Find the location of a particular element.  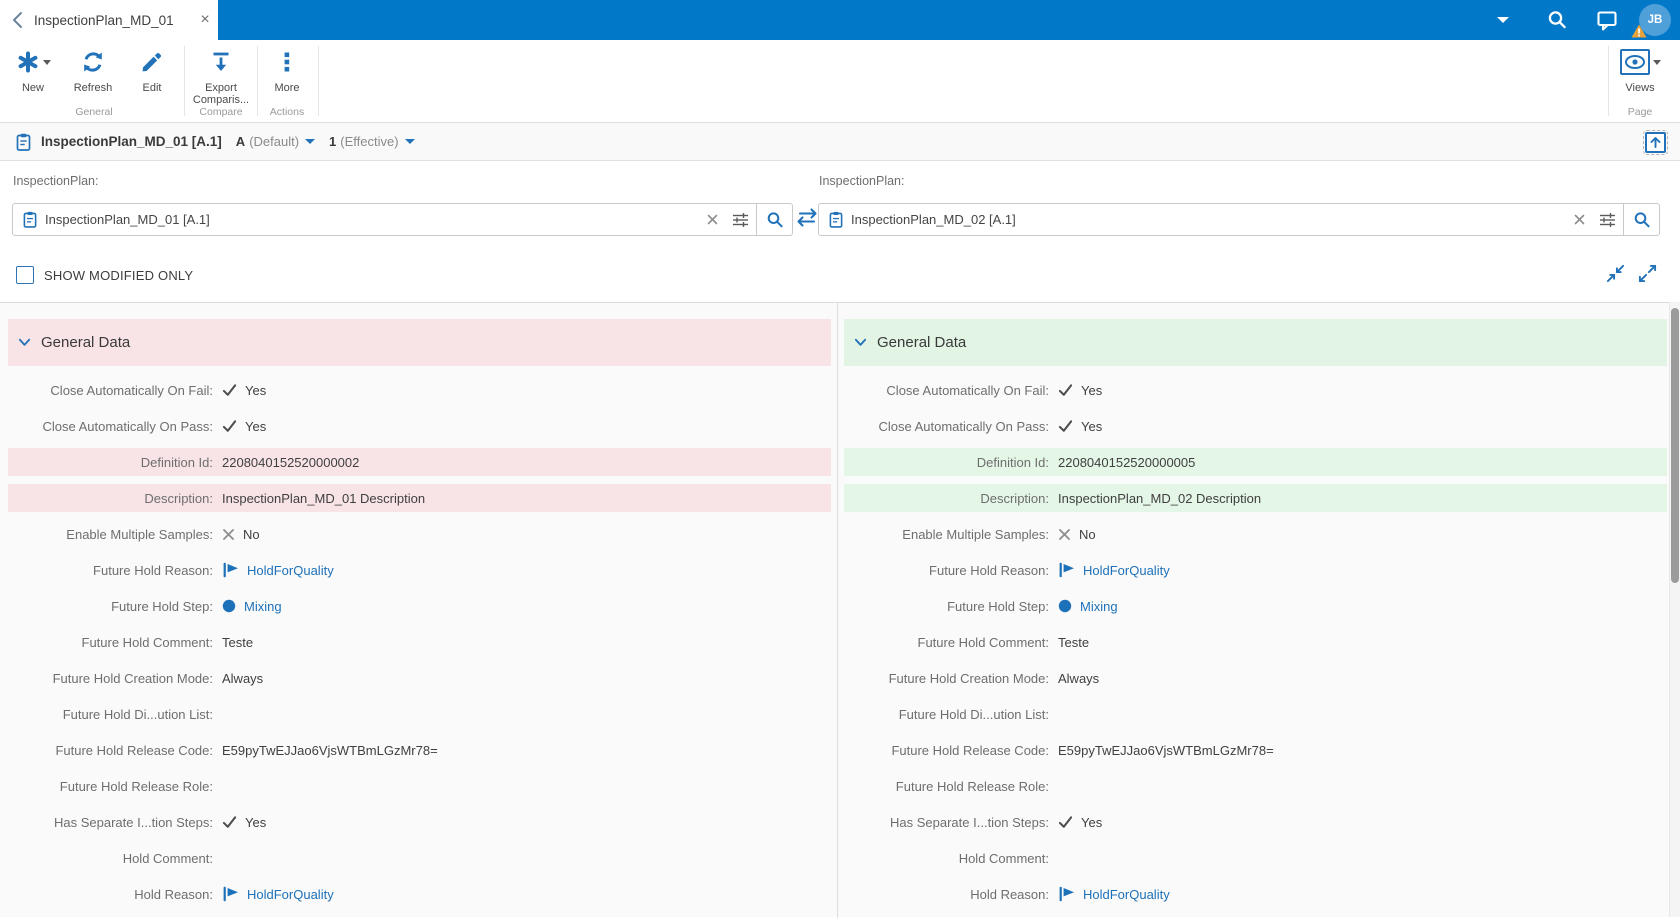

right-entity-input is located at coordinates (1209, 219).